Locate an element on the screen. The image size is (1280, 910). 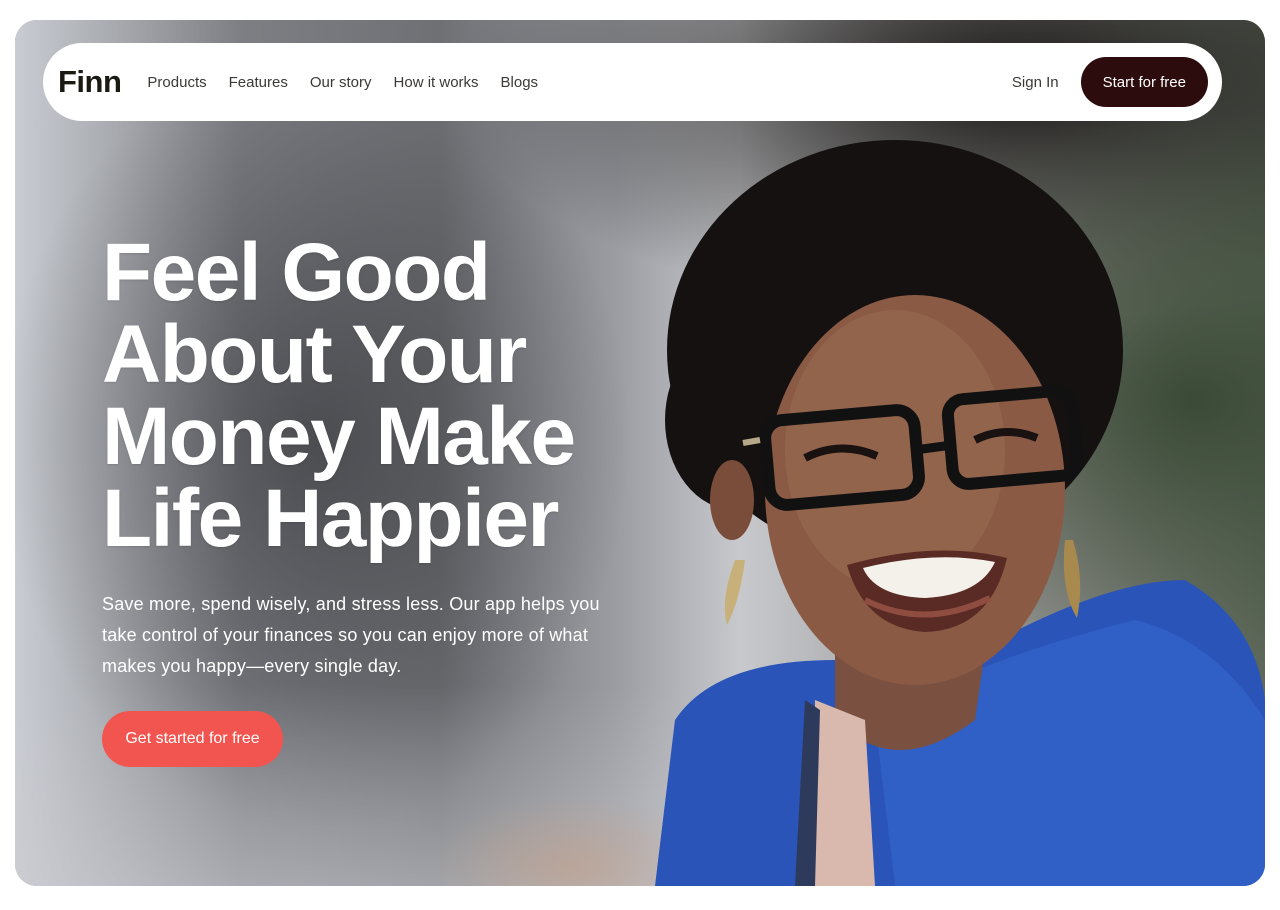
nav-link-our-story: Our story is located at coordinates (341, 82).